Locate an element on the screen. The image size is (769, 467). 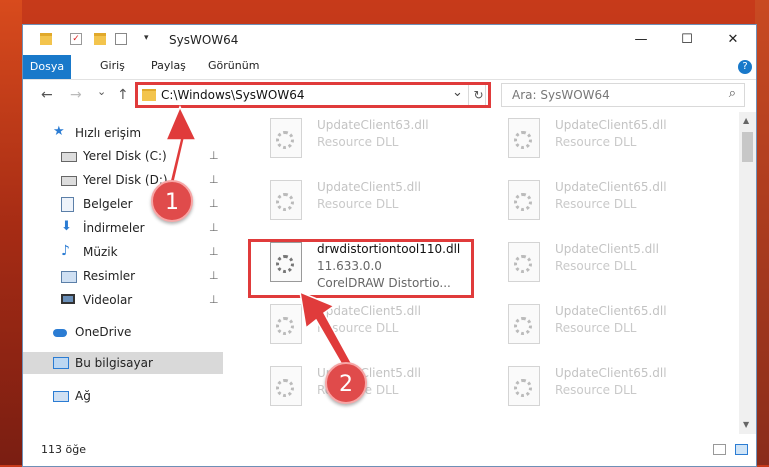
sidebar-item-pictures: Resimler ⊥ is located at coordinates (123, 276).